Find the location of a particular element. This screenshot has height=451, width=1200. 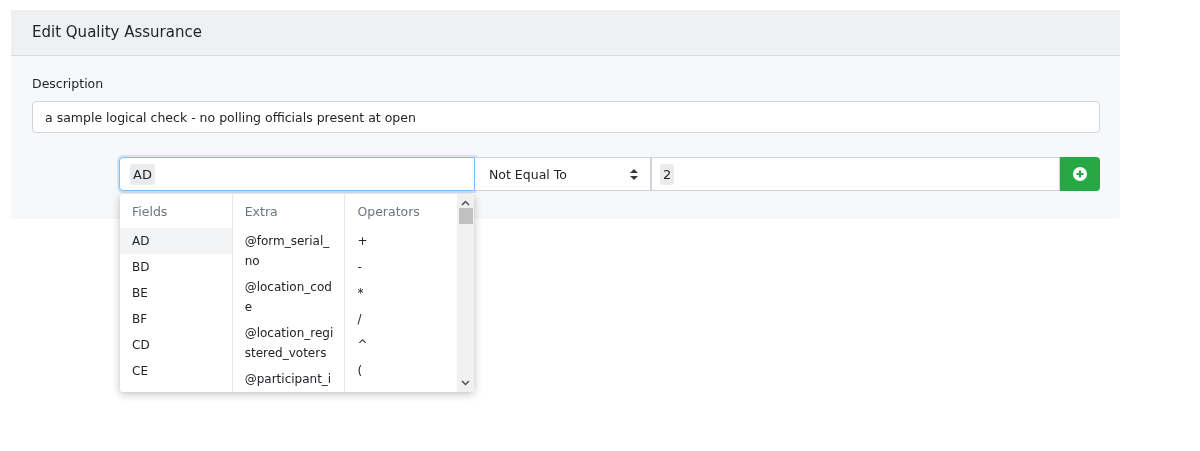

card-title: Edit Quality Assurance is located at coordinates (565, 33).